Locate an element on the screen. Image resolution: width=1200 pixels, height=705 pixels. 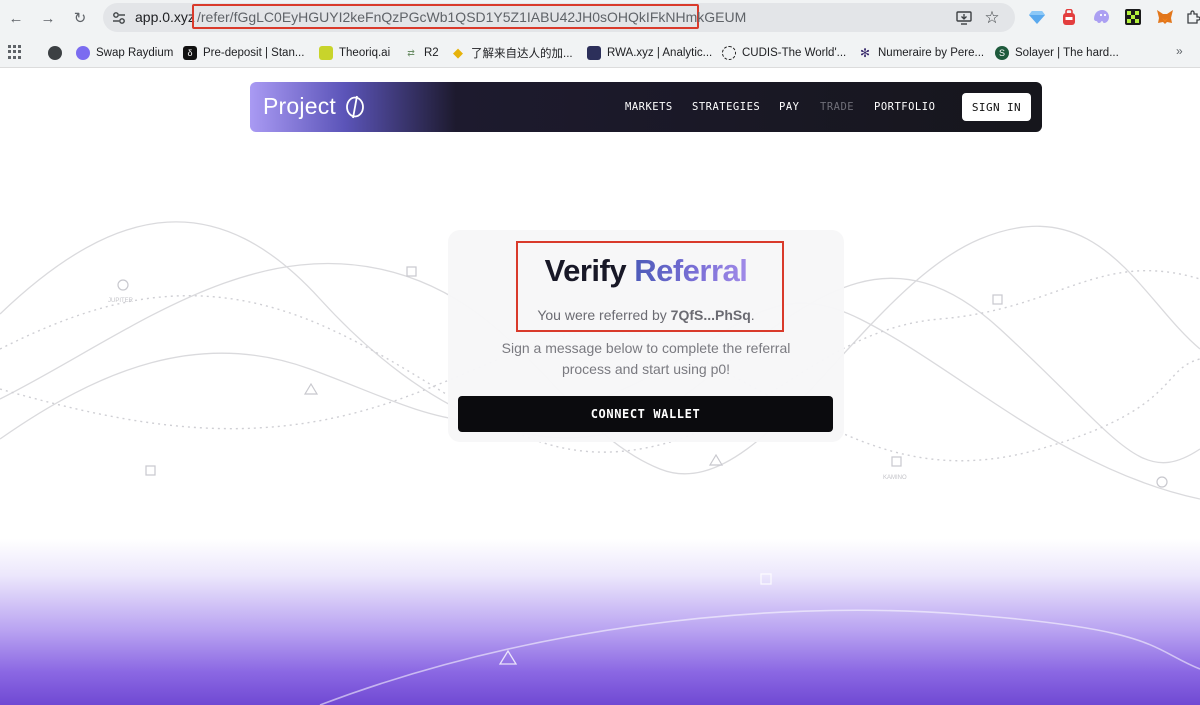
nav-portfolio: PORTFOLIO is located at coordinates (904, 107).